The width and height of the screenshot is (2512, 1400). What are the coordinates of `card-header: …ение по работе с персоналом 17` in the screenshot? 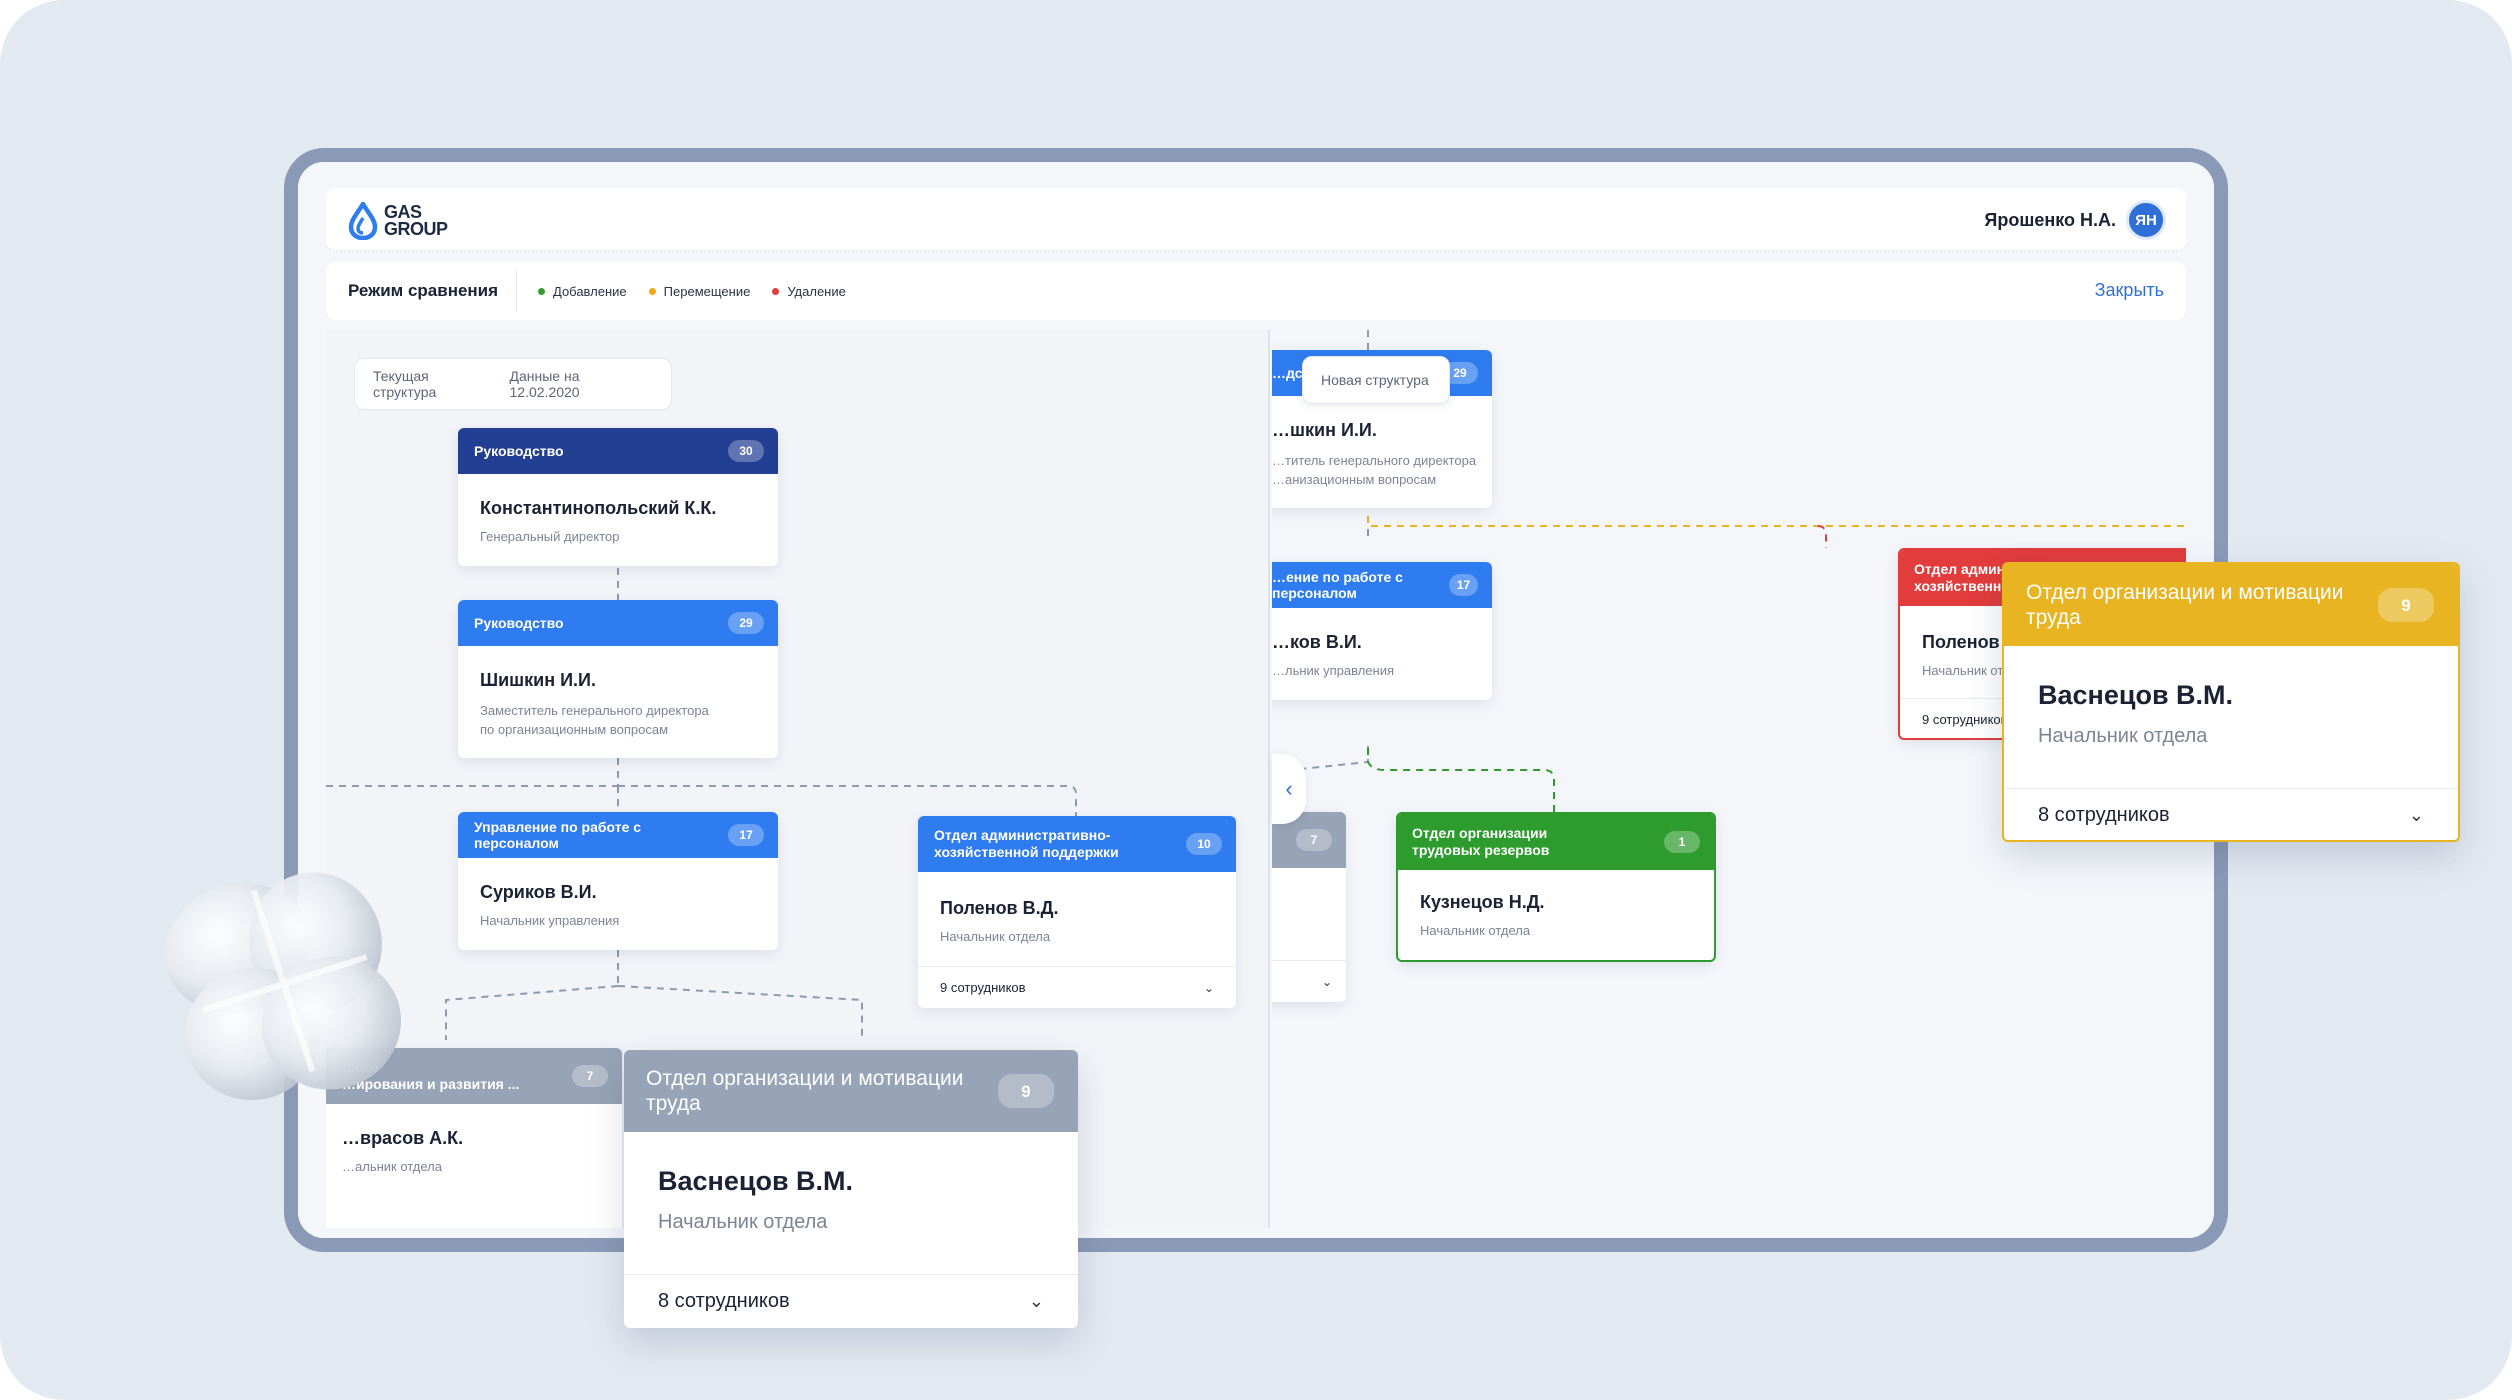 It's located at (1382, 585).